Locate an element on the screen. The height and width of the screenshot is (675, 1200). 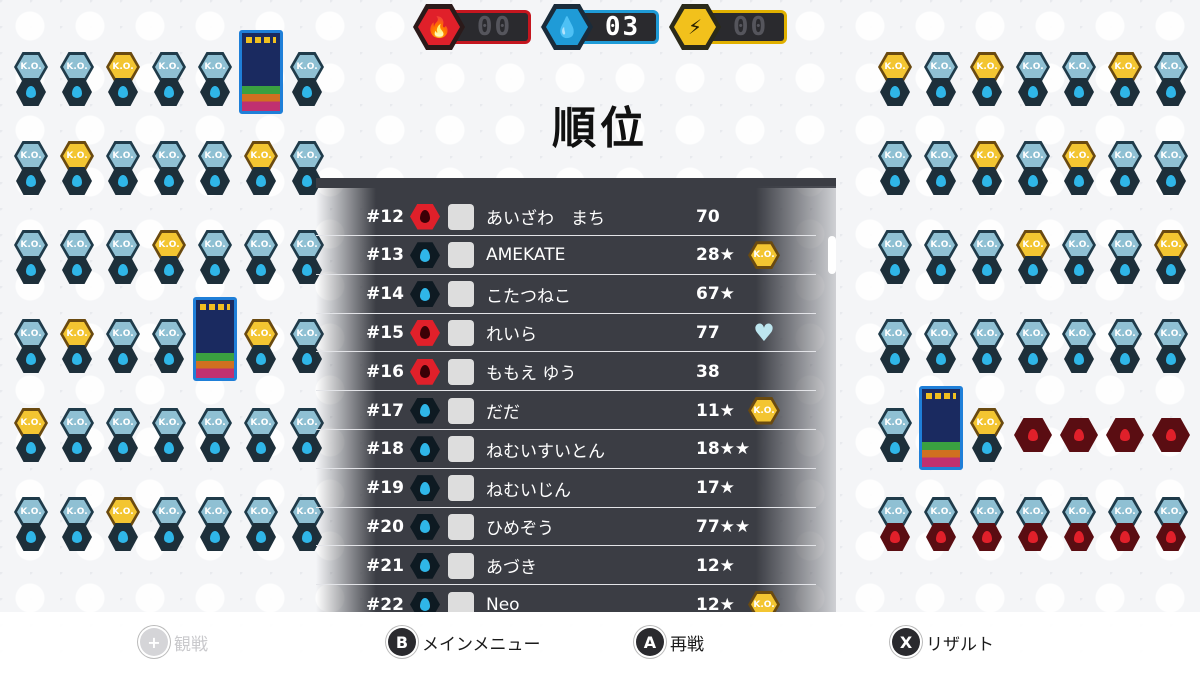
ranking-row: #16 ももえ ゆう 38 is located at coordinates (566, 372).